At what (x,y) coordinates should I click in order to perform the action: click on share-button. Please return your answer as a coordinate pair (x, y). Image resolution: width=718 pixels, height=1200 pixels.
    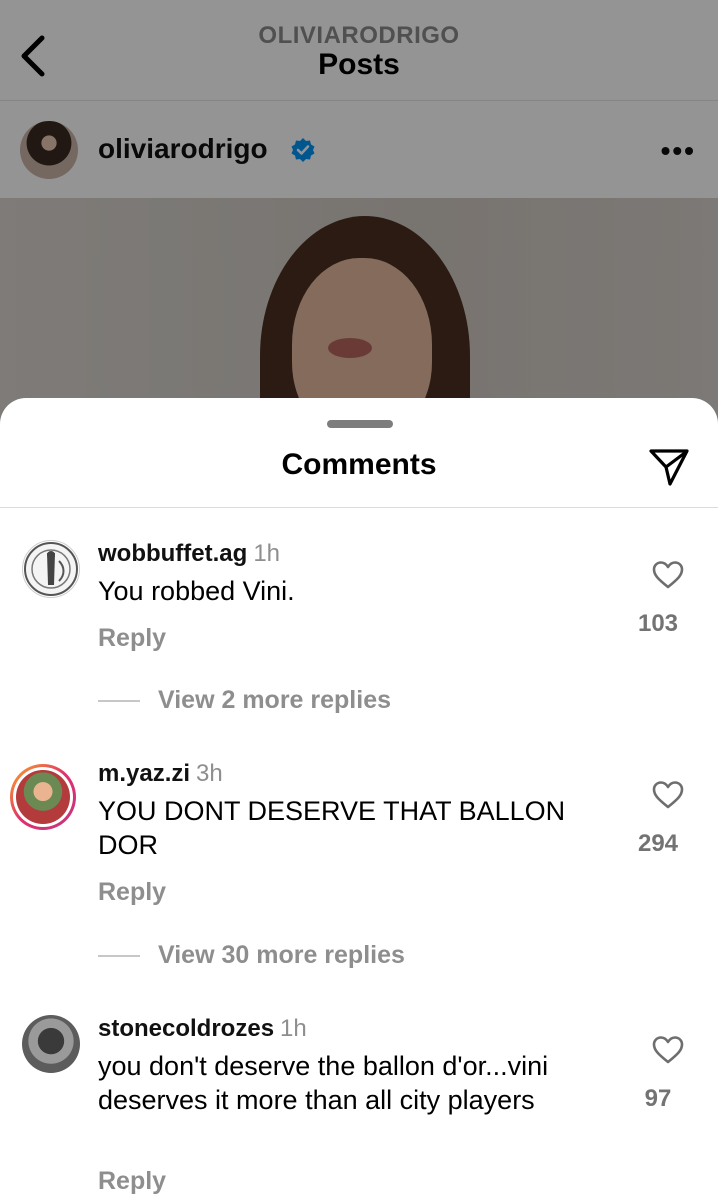
    Looking at the image, I should click on (669, 467).